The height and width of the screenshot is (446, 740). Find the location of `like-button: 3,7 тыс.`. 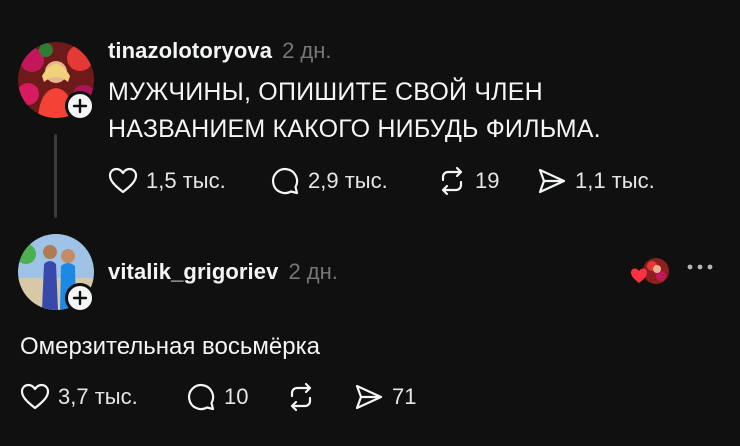

like-button: 3,7 тыс. is located at coordinates (103, 397).